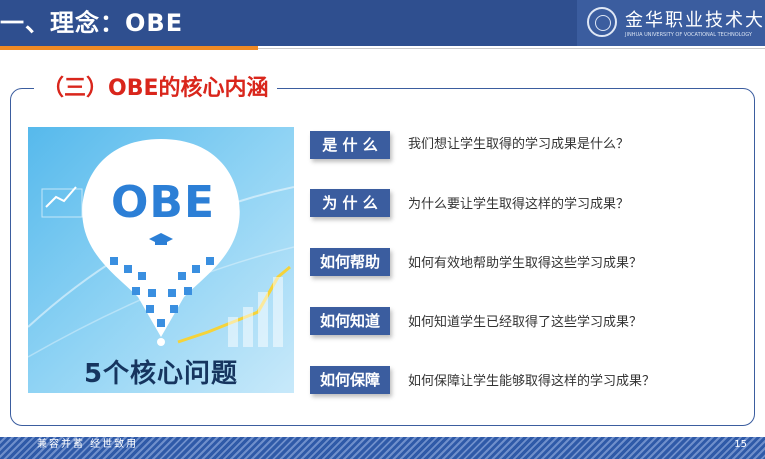 This screenshot has width=765, height=459. Describe the element at coordinates (695, 20) in the screenshot. I see `school-name-cn: 金华职业技术大学` at that location.